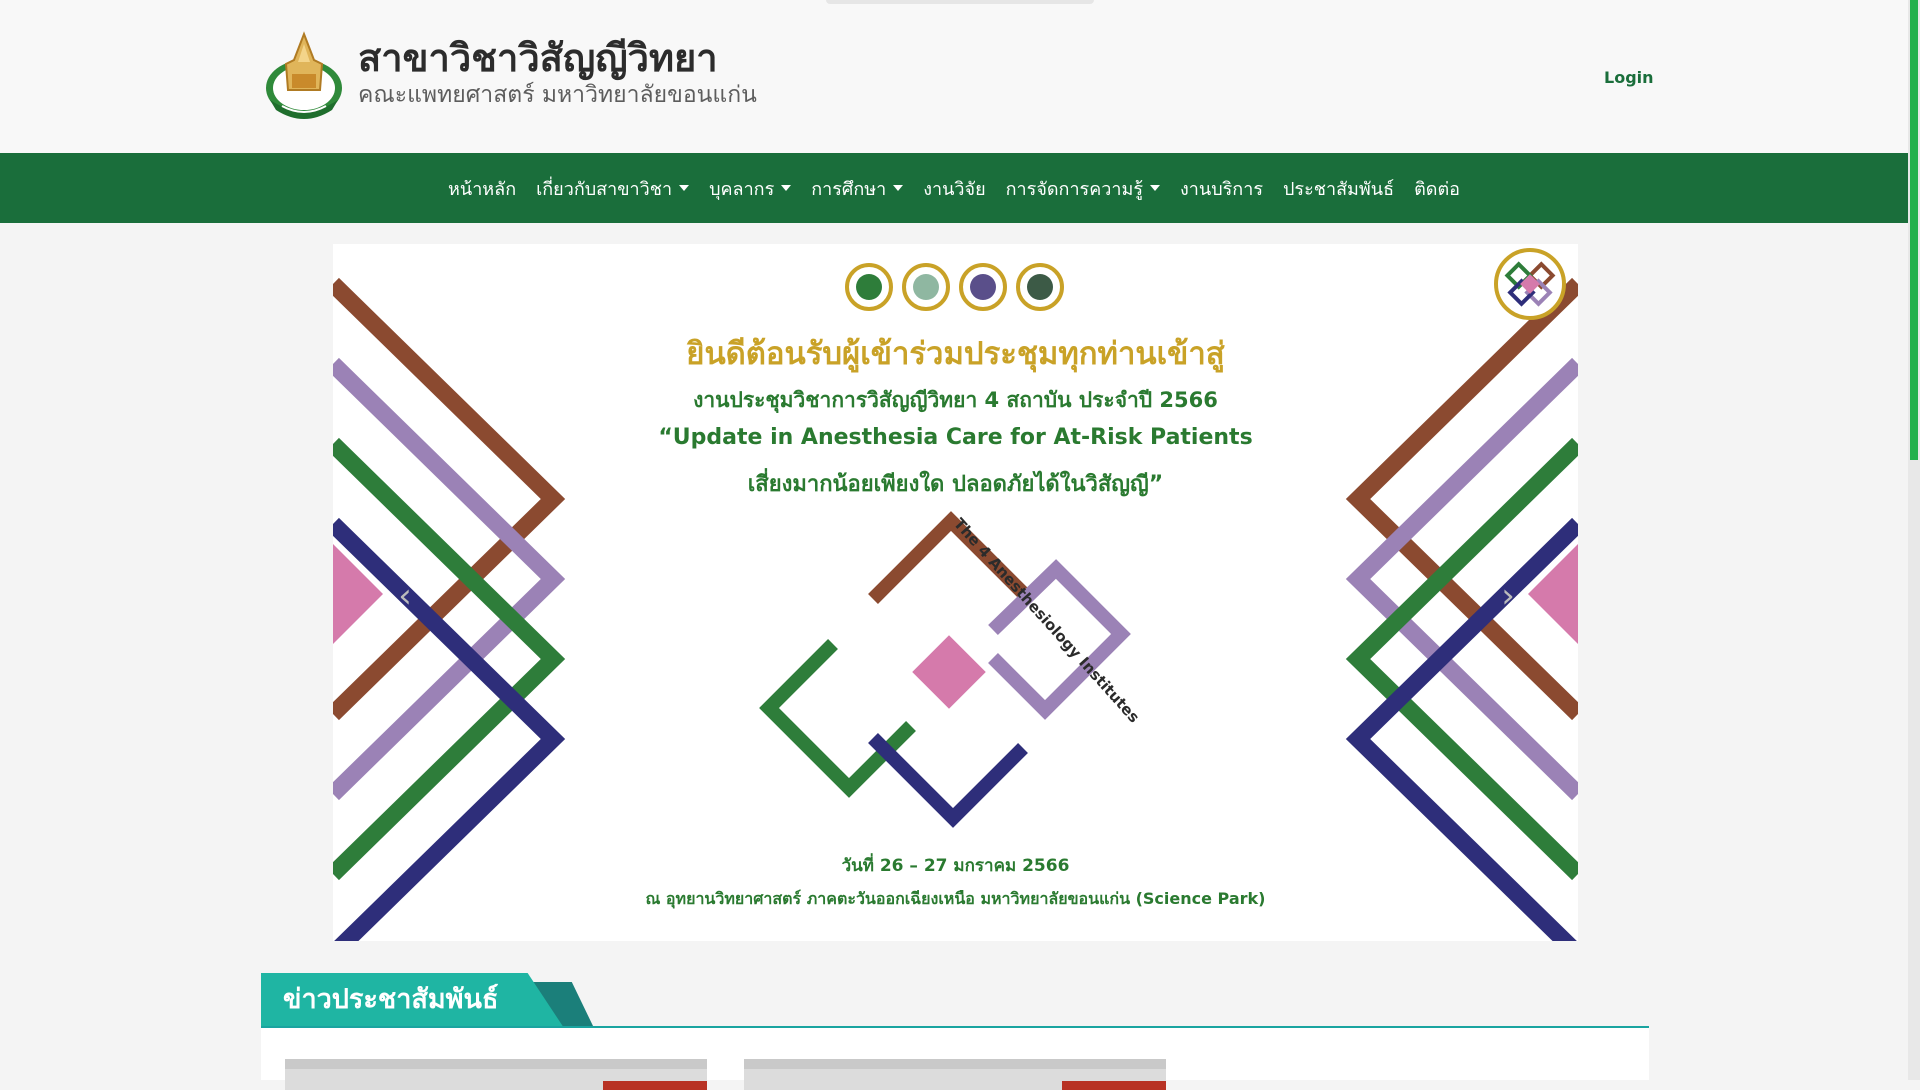 The height and width of the screenshot is (1090, 1920). What do you see at coordinates (849, 189) in the screenshot?
I see `nav-item-label: การศึกษา` at bounding box center [849, 189].